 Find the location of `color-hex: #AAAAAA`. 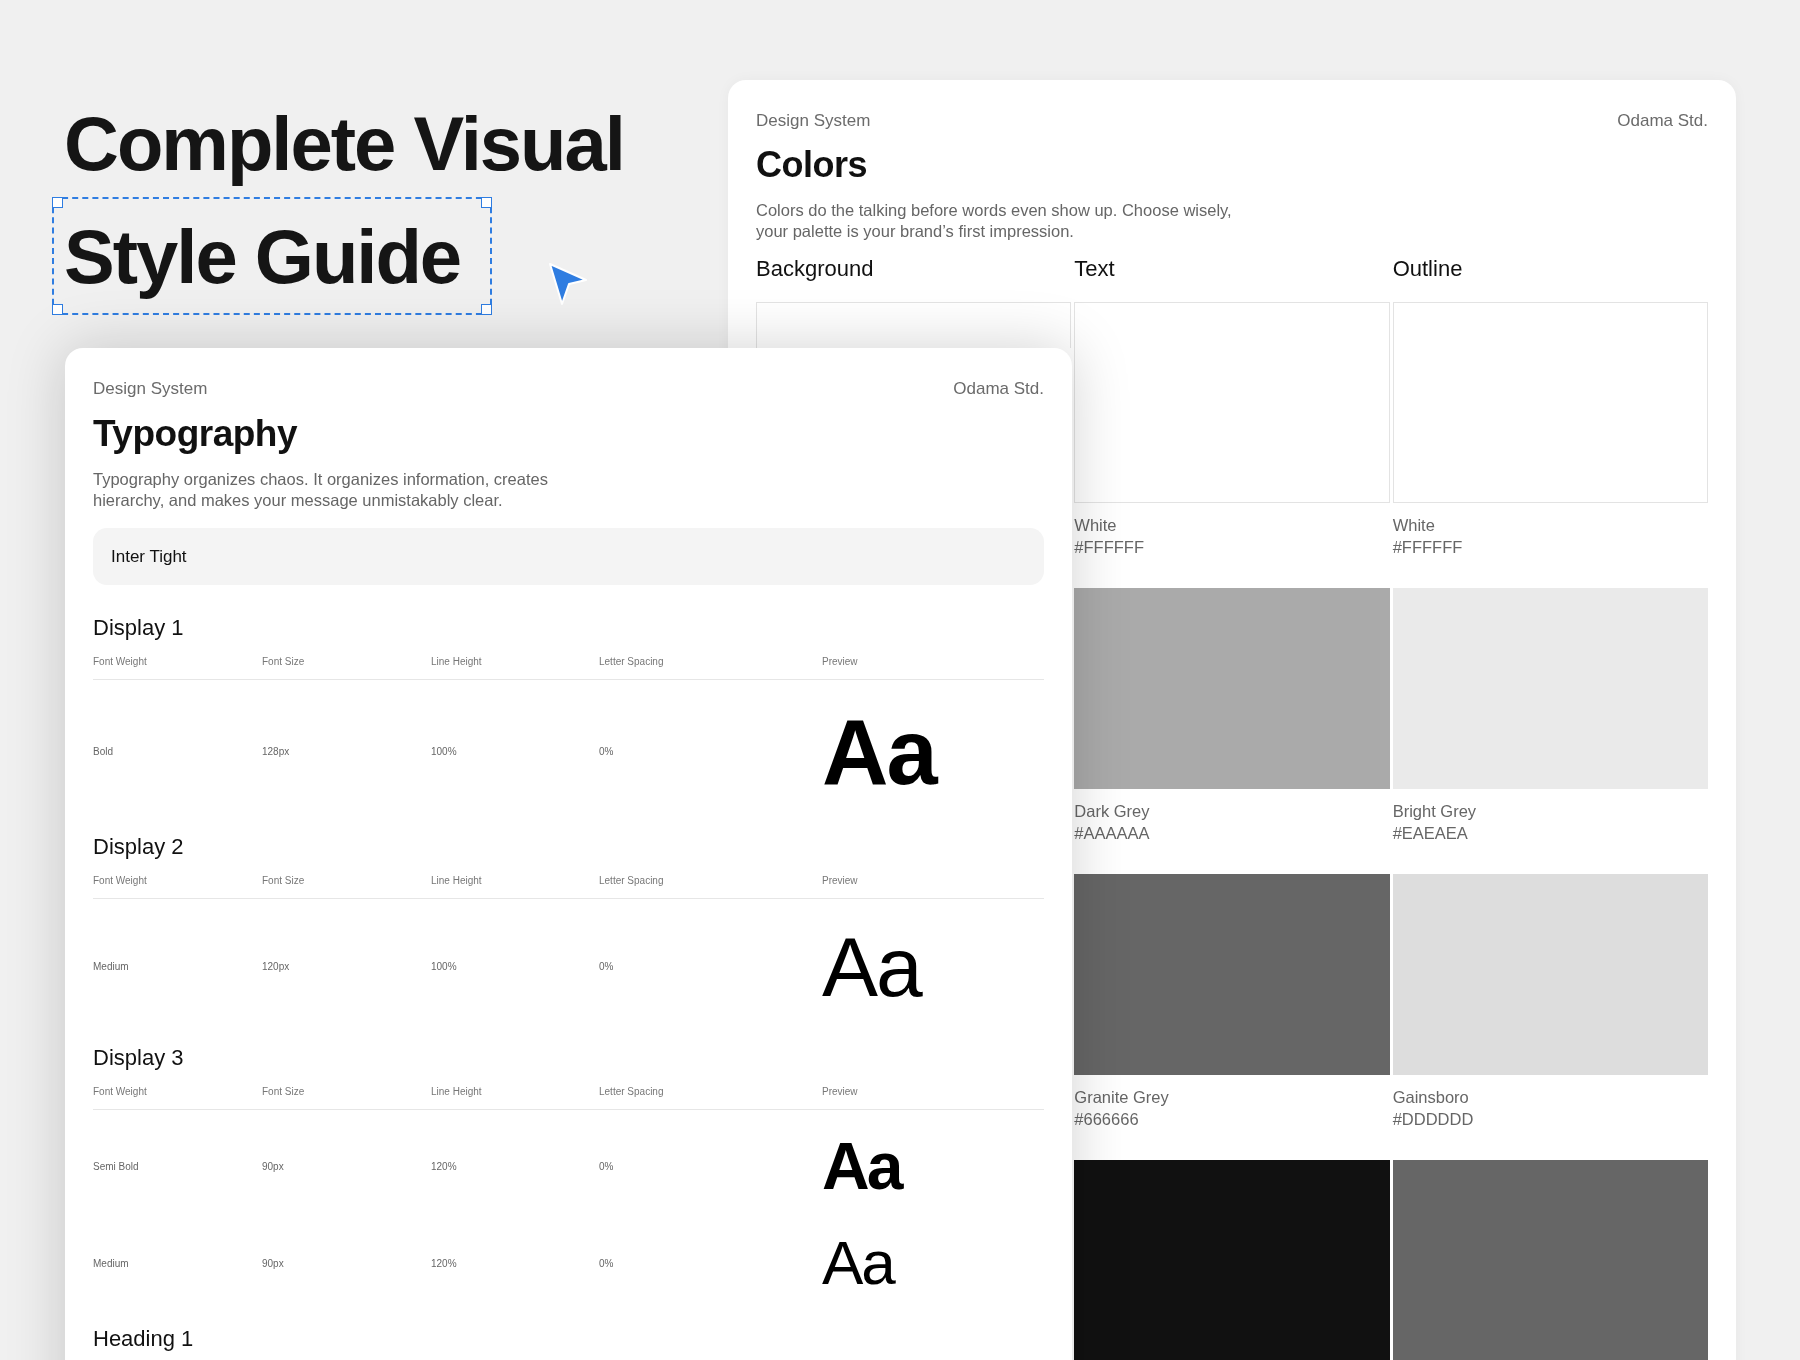

color-hex: #AAAAAA is located at coordinates (1112, 833).